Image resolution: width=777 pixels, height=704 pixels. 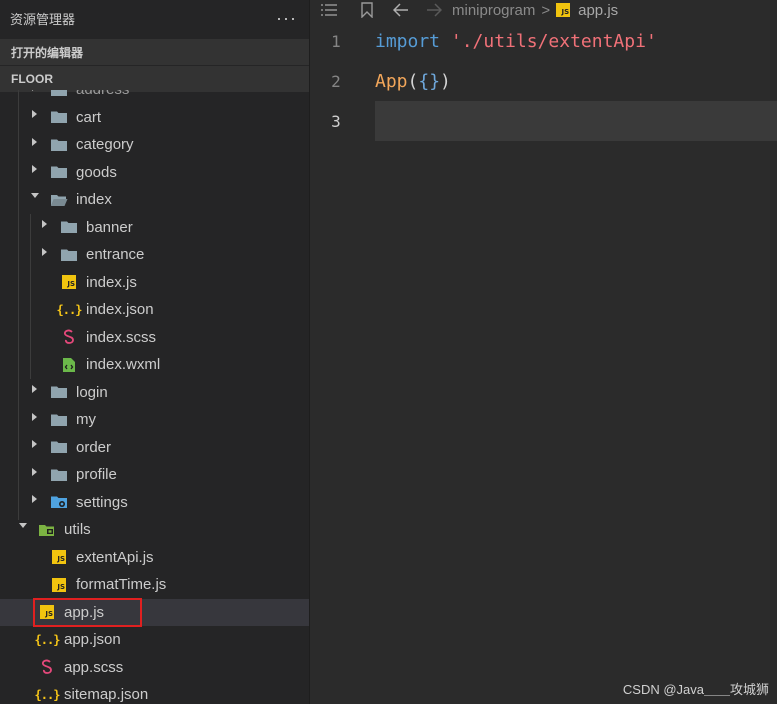 I want to click on tree-file-item: index.wxml, so click(x=154, y=364).